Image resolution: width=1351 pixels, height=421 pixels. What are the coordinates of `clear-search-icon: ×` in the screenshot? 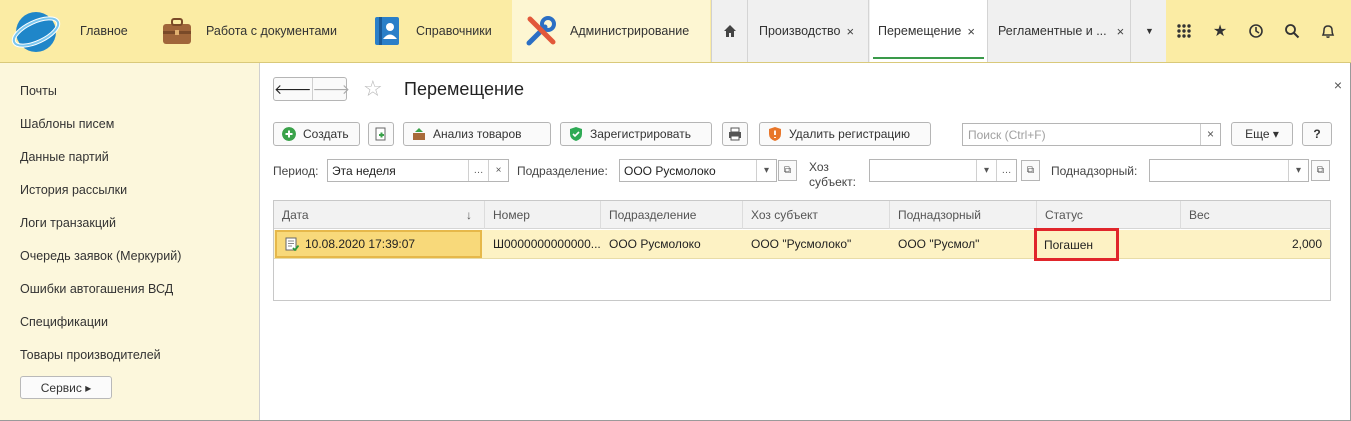 It's located at (1210, 134).